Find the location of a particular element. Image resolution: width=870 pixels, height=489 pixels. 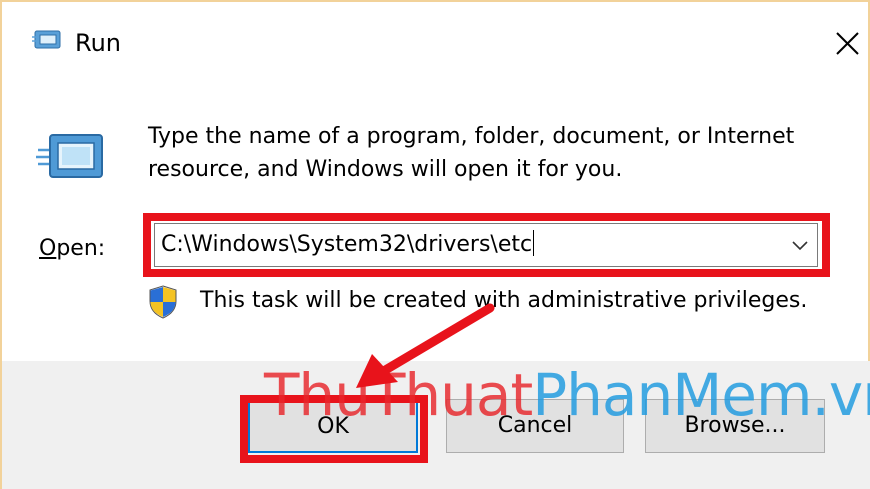

close-icon is located at coordinates (845, 43).